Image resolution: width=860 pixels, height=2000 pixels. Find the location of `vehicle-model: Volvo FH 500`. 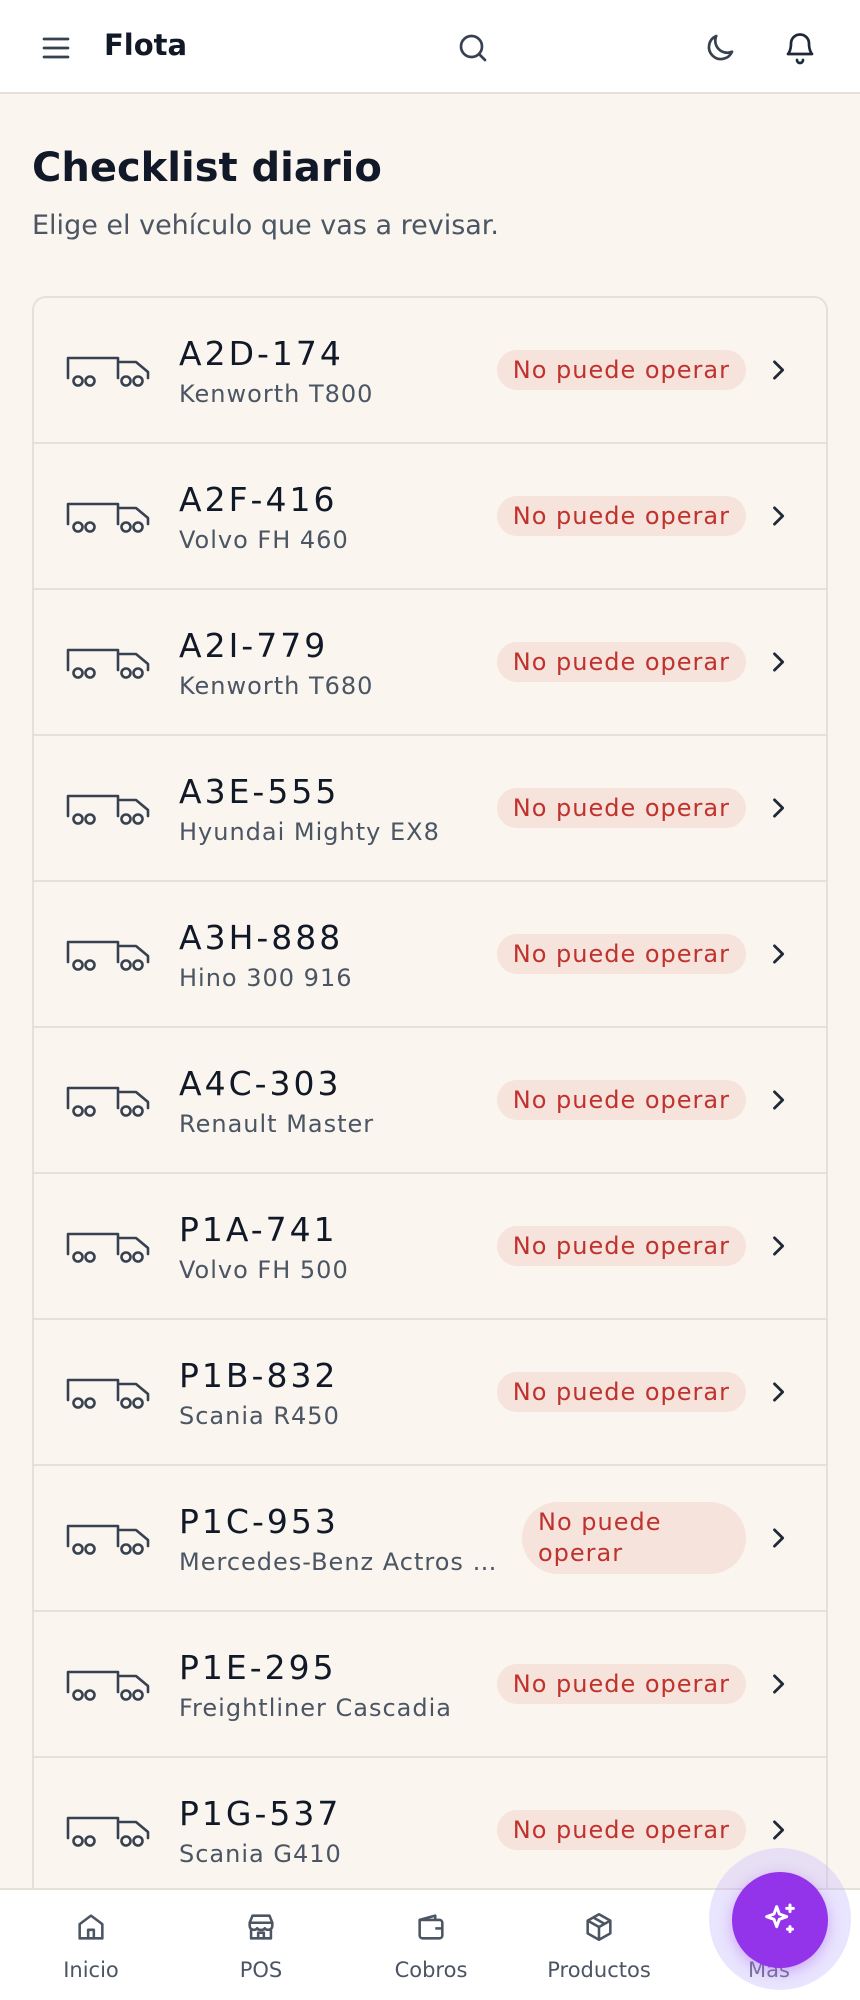

vehicle-model: Volvo FH 500 is located at coordinates (264, 1270).